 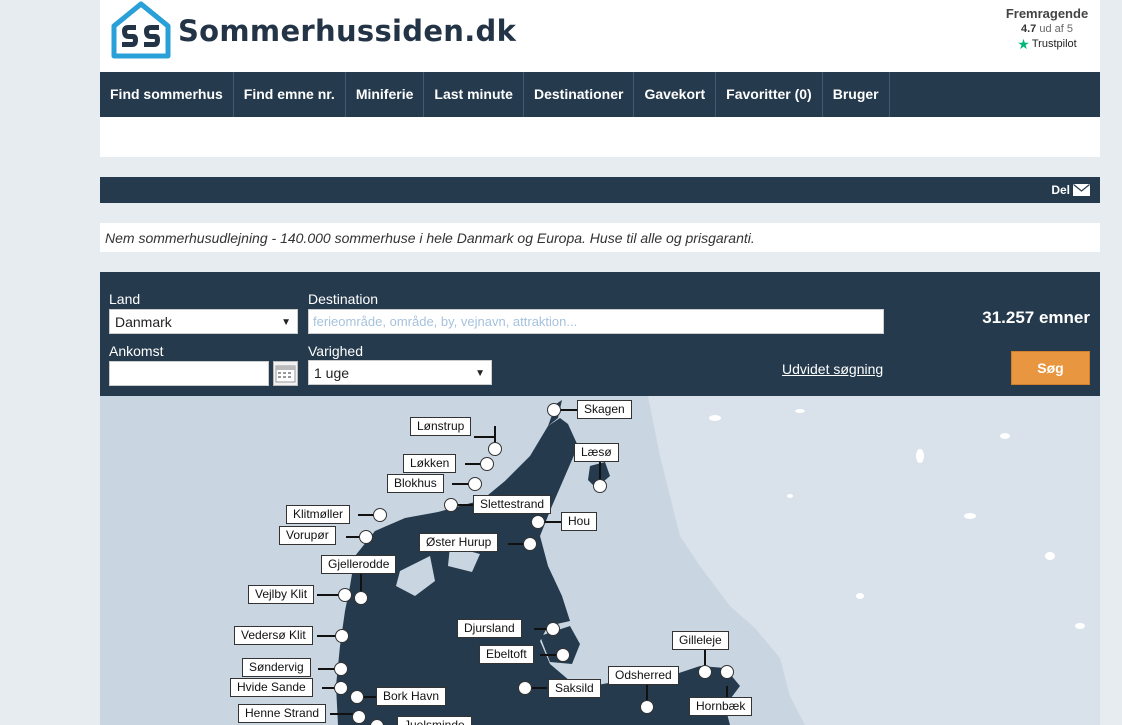 What do you see at coordinates (475, 484) in the screenshot?
I see `map-pin-blokhus` at bounding box center [475, 484].